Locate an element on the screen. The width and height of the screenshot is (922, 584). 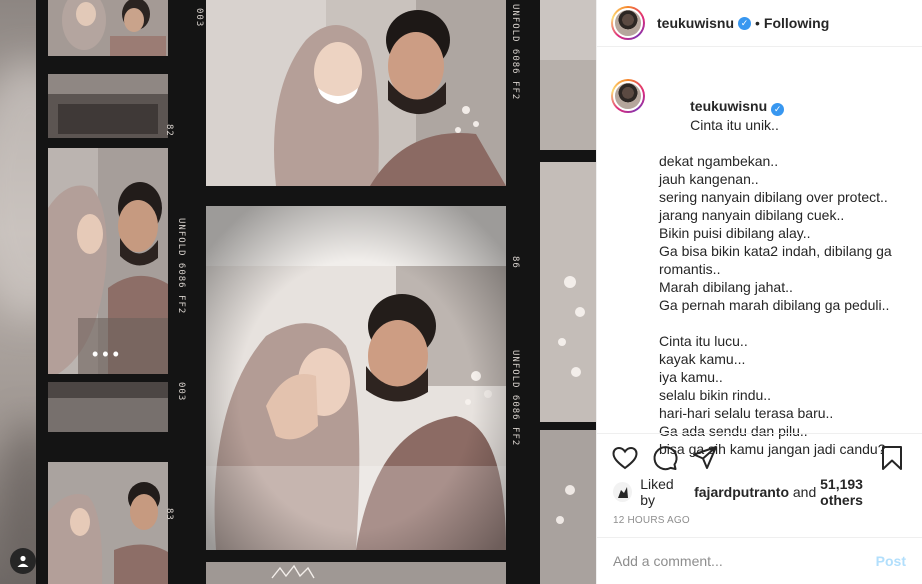
photo-dots: ••• is located at coordinates (107, 354).